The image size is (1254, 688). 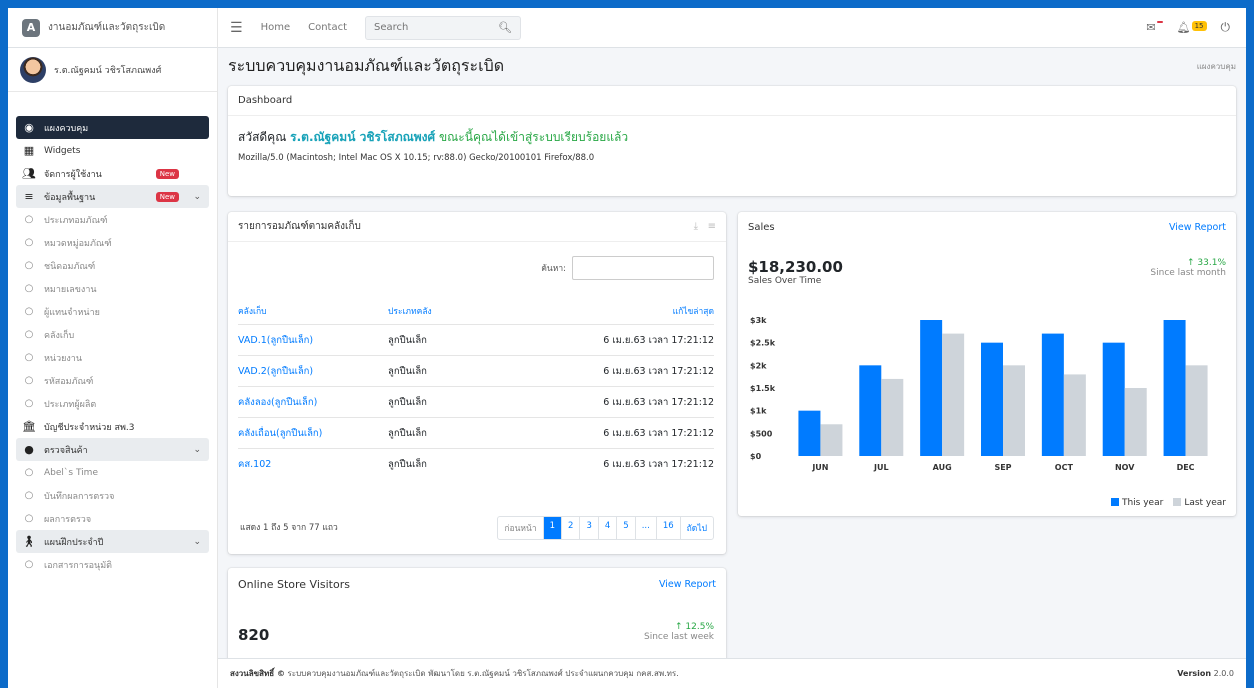 What do you see at coordinates (313, 464) in the screenshot?
I see `warehouse-link: คส.102` at bounding box center [313, 464].